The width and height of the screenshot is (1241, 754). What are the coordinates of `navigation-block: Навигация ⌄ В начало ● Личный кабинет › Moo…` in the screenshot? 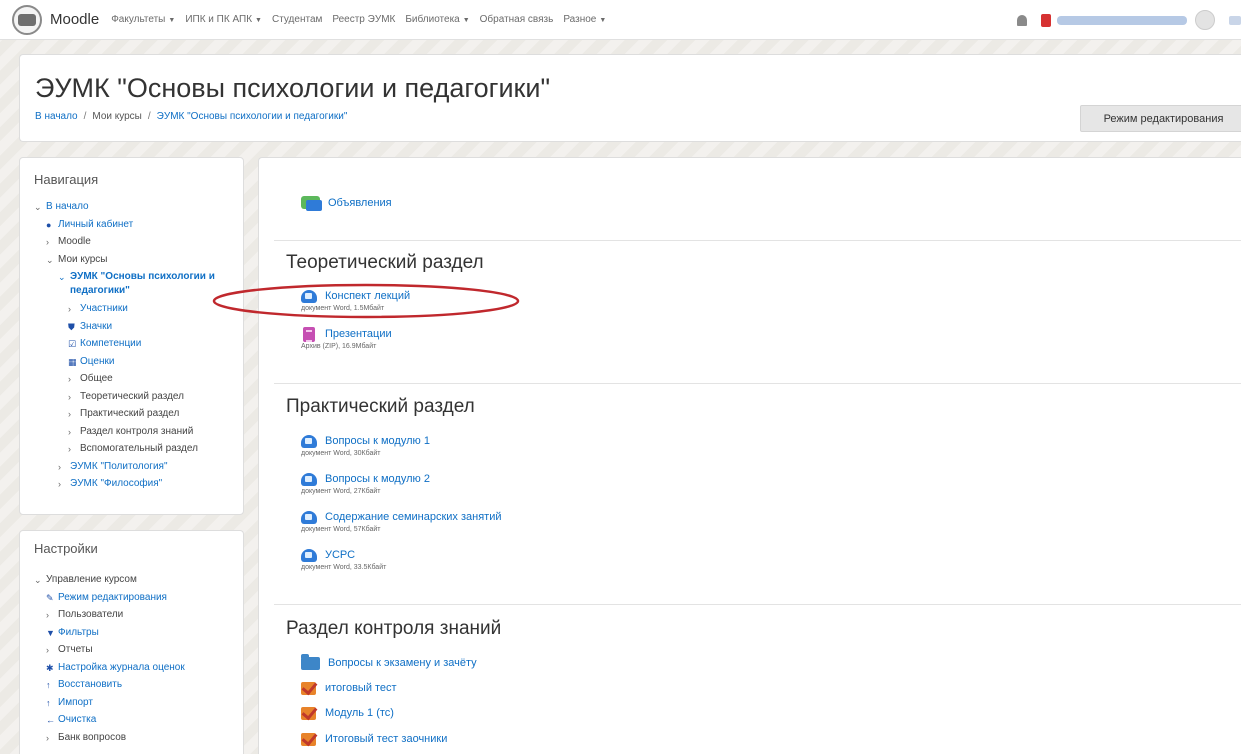 It's located at (131, 336).